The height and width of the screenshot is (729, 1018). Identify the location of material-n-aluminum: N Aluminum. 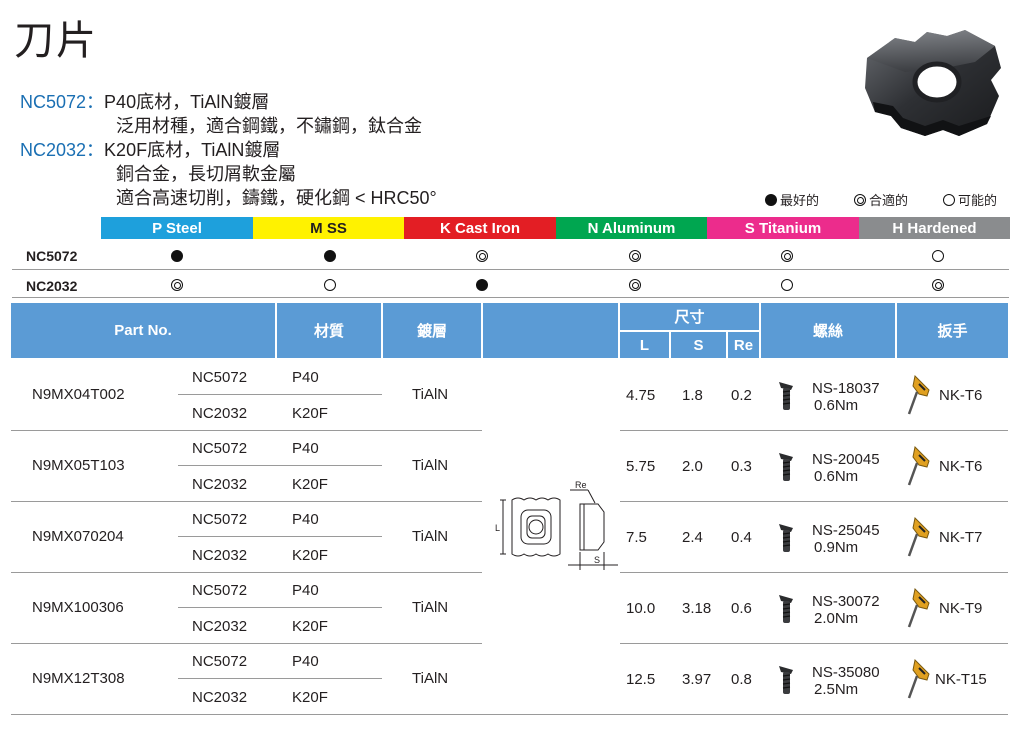
(631, 228).